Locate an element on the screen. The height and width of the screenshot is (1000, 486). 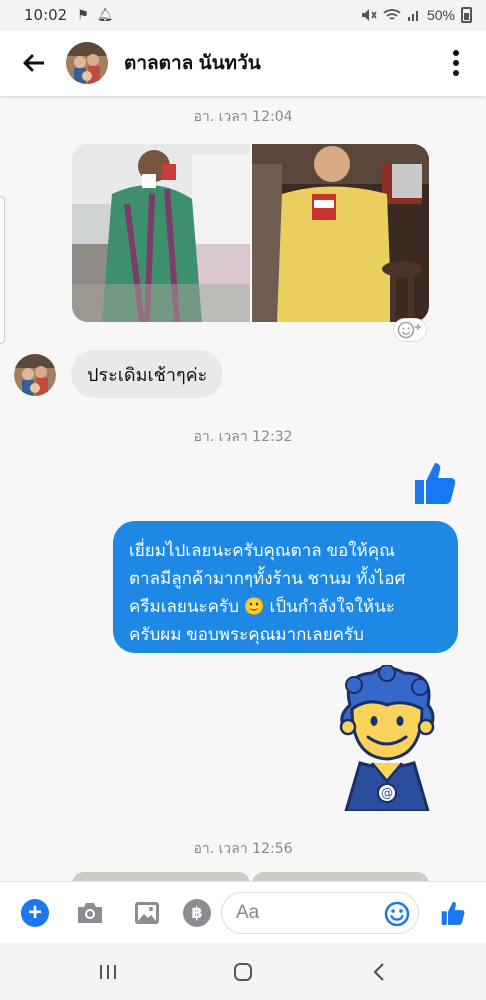
outgoing-message-line: เยี่ยมไปเลยนะครับคุณตาล ขอให้คุณ is located at coordinates (262, 550).